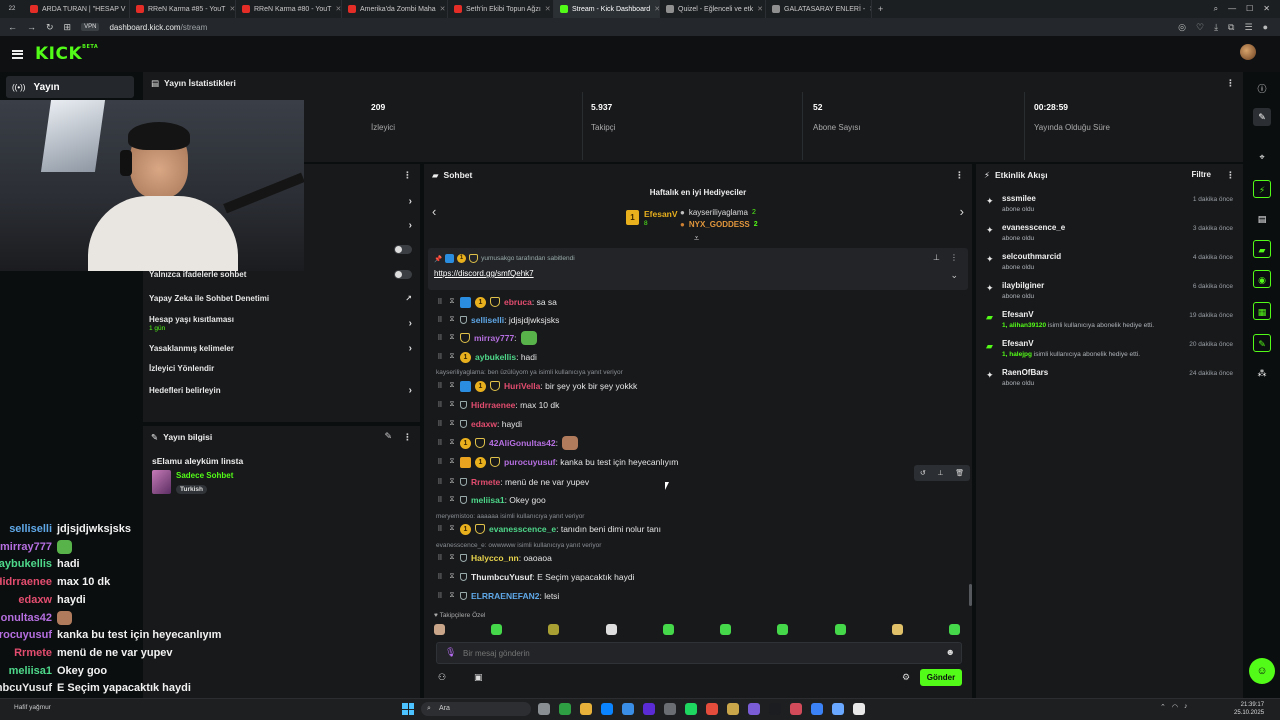  I want to click on activity-menu-icon: ⋮, so click(1230, 175).